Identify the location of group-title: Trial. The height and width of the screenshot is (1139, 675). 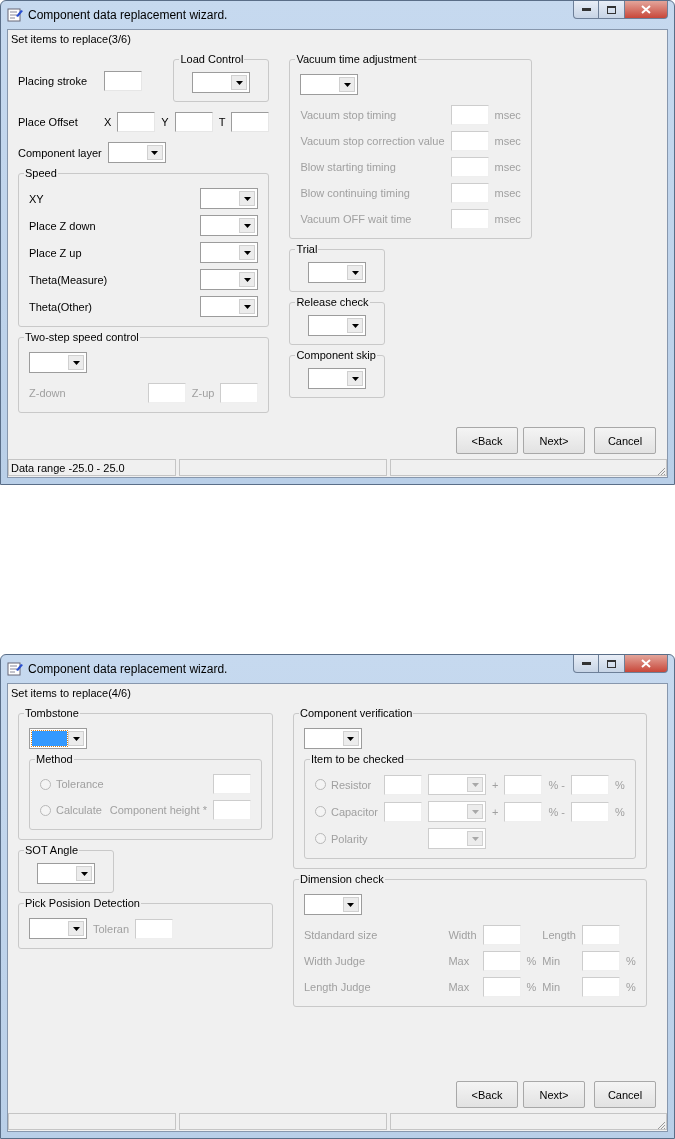
(307, 249).